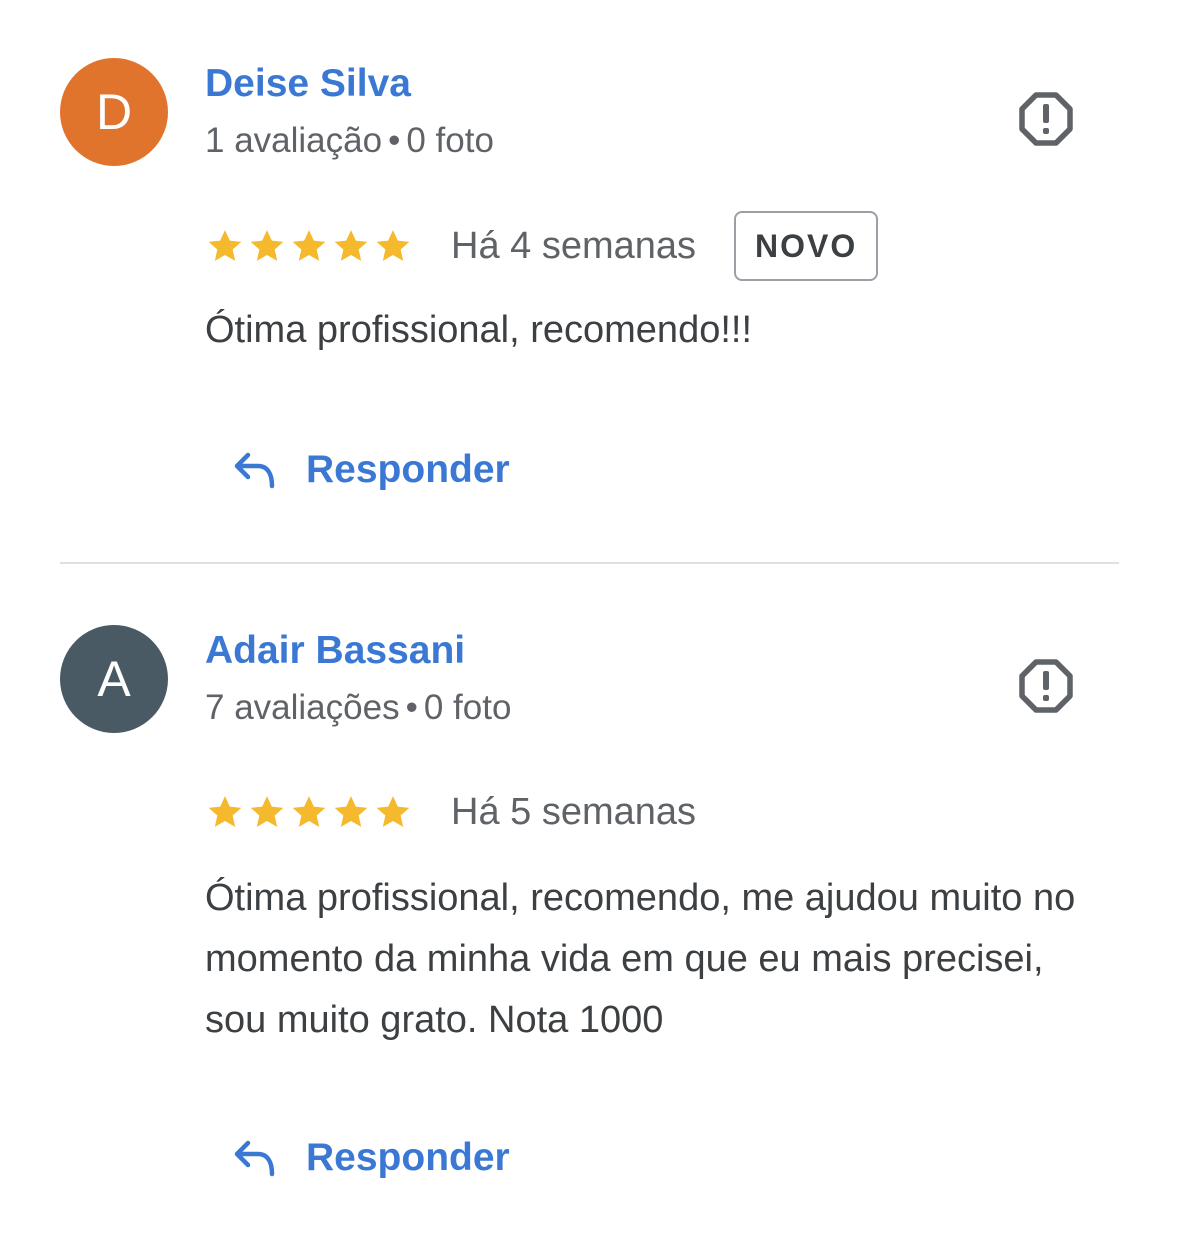 The width and height of the screenshot is (1179, 1249). I want to click on reviewer-stats: 1 avaliação • 0 foto, so click(349, 141).